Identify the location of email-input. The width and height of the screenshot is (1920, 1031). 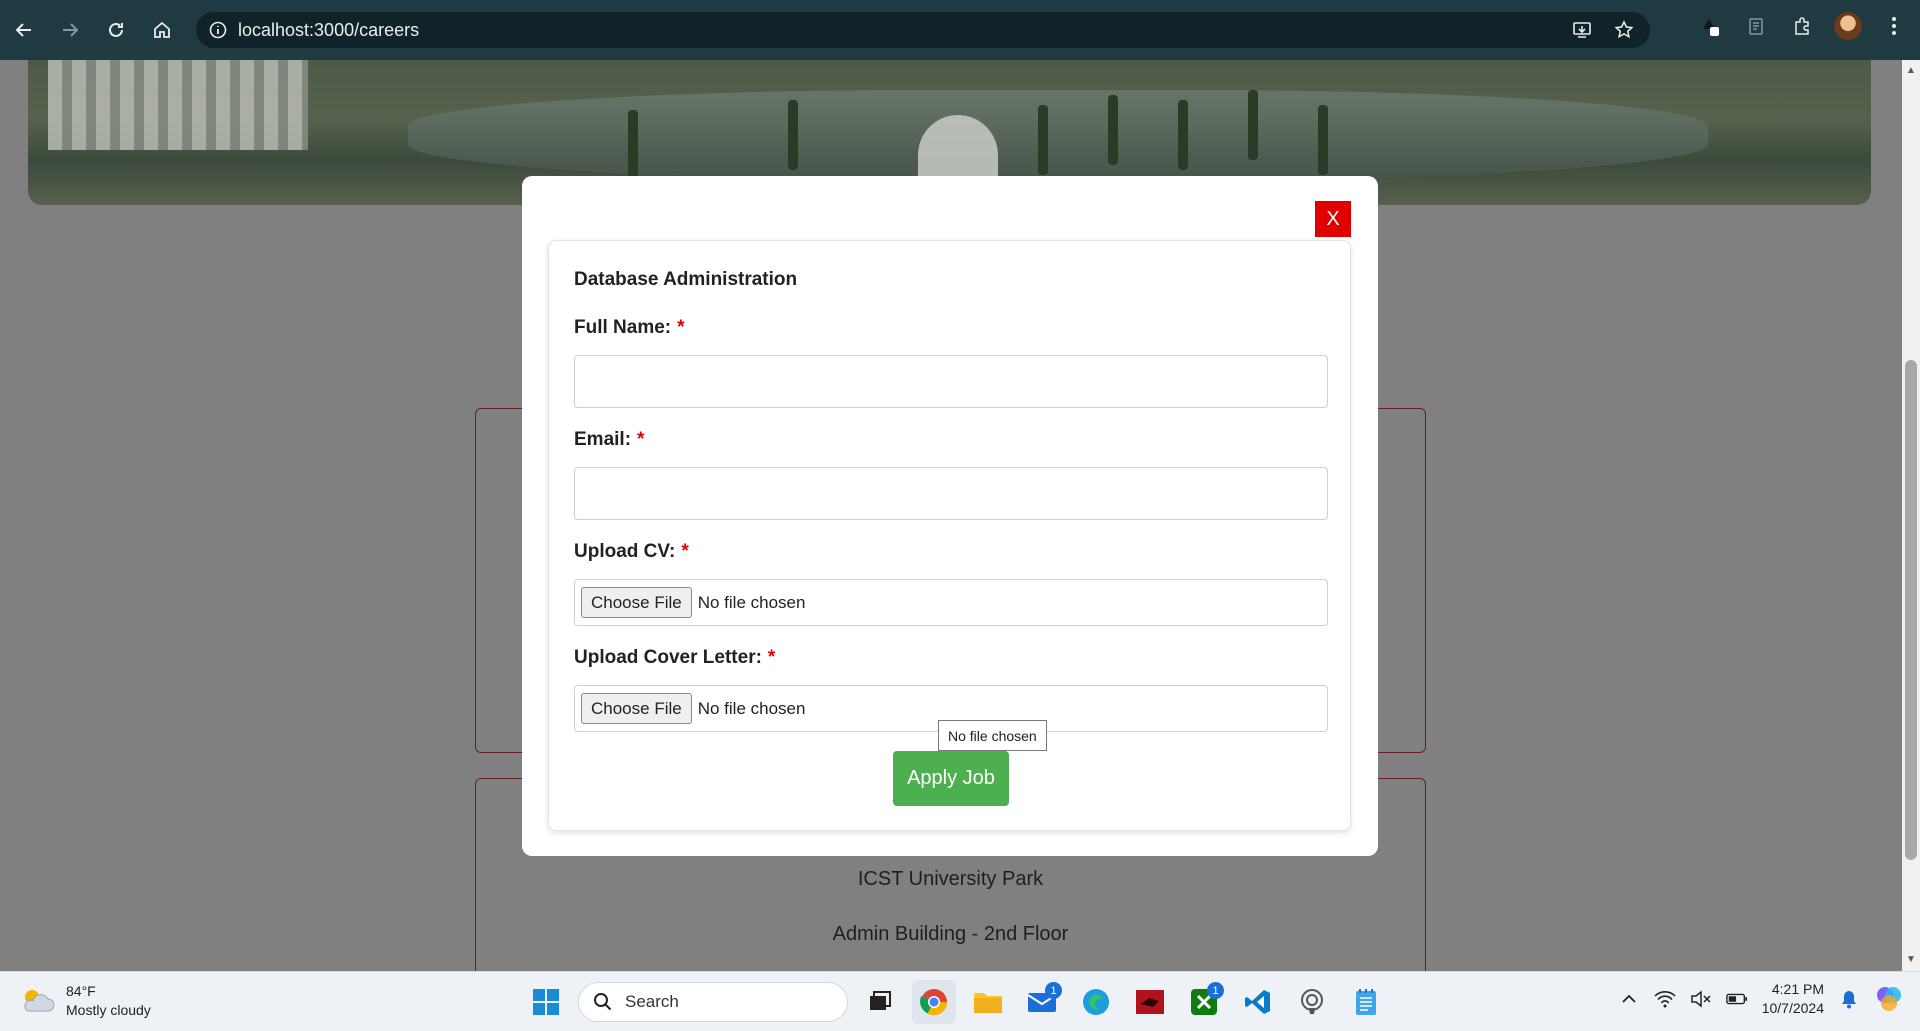
(951, 493).